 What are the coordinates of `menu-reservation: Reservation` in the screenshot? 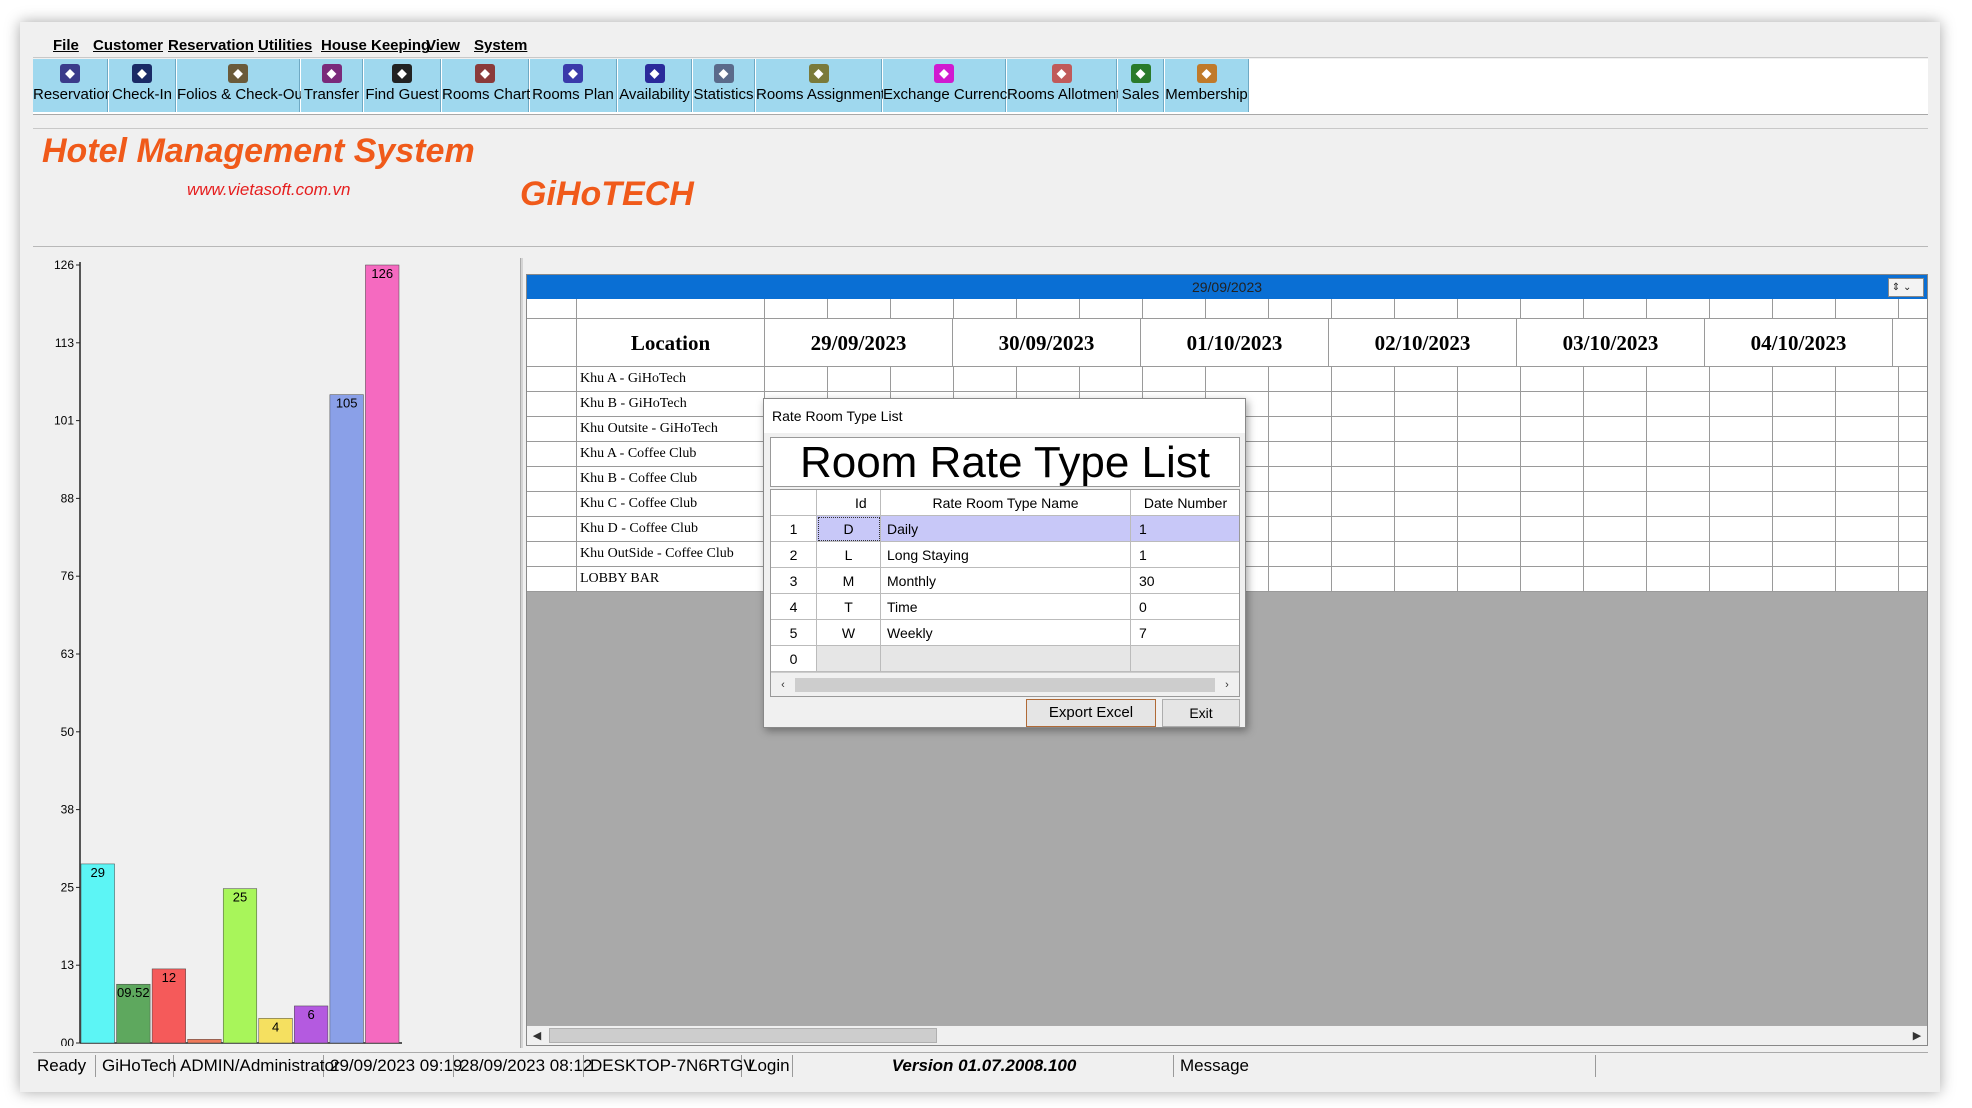 It's located at (211, 45).